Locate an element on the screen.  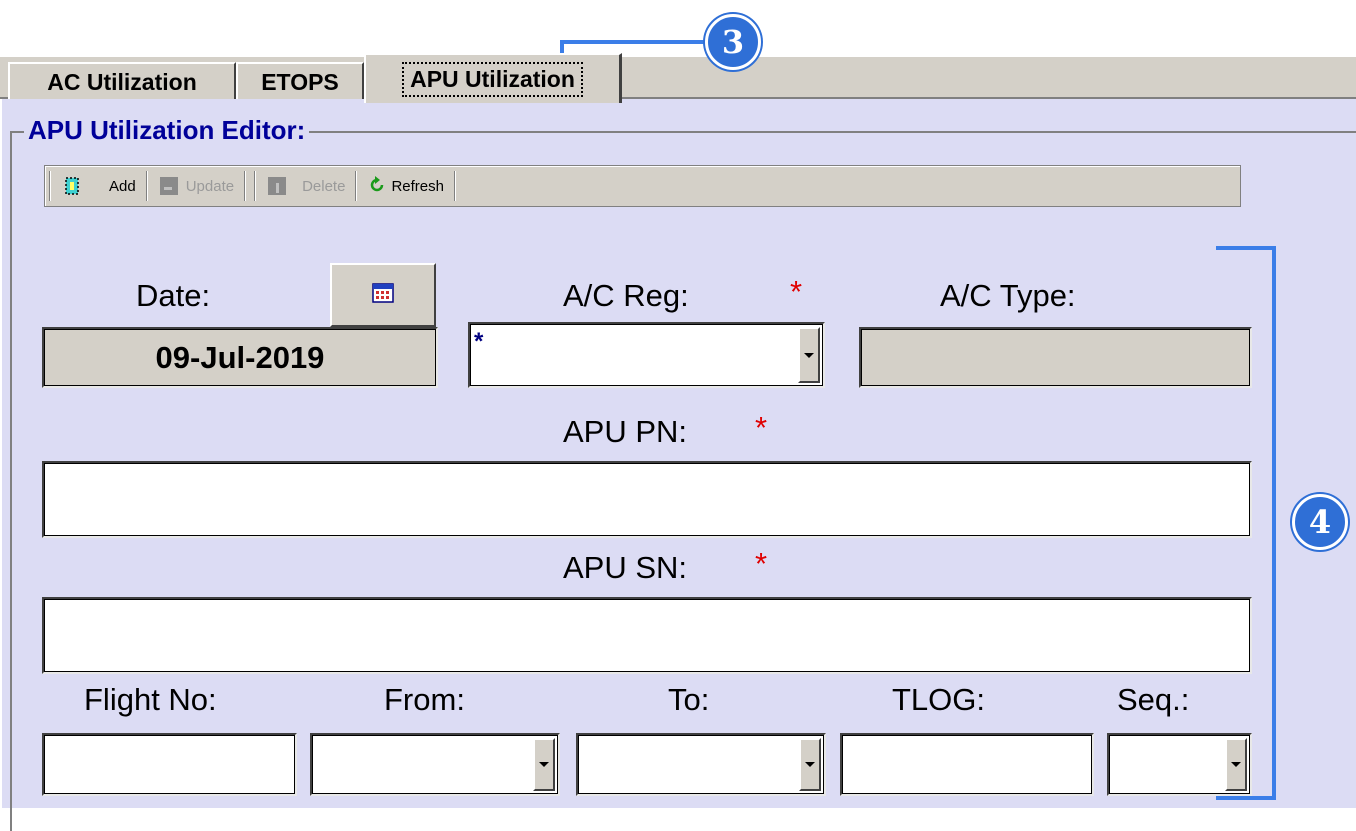
tlog-input is located at coordinates (967, 764).